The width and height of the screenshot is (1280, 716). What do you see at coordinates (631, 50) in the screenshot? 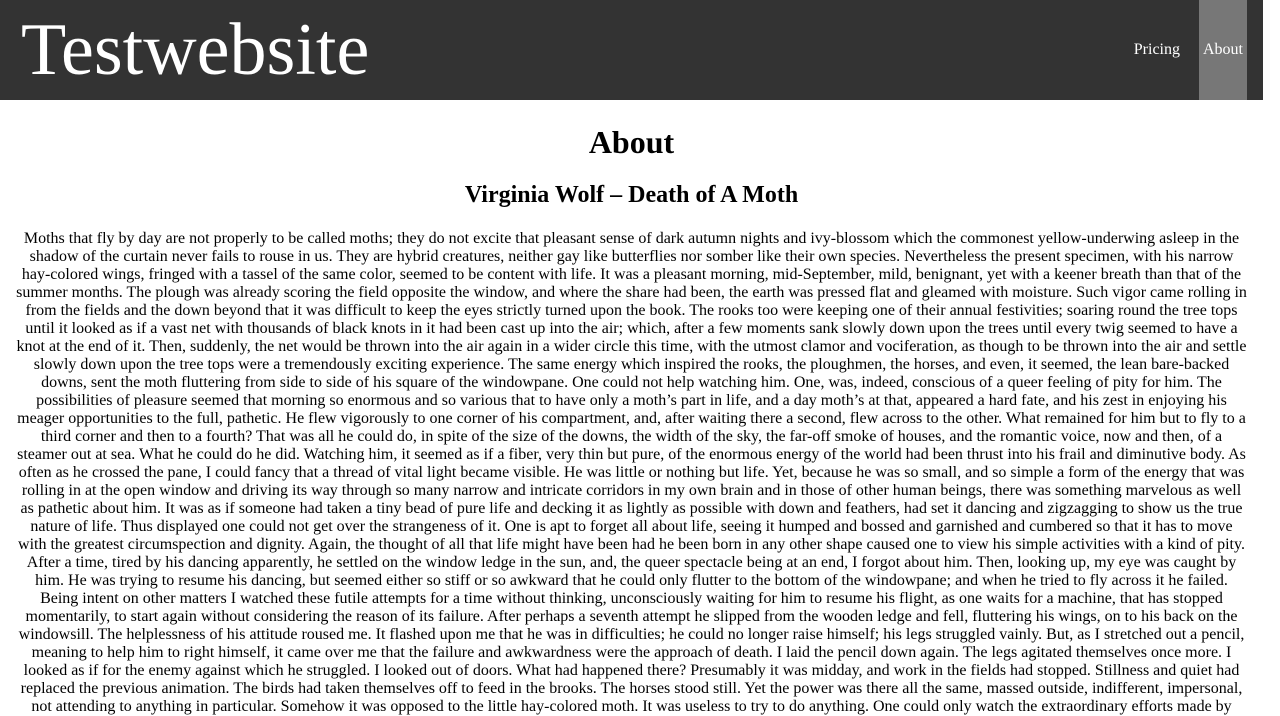
I see `site-header: Testwebsite Pricing About` at bounding box center [631, 50].